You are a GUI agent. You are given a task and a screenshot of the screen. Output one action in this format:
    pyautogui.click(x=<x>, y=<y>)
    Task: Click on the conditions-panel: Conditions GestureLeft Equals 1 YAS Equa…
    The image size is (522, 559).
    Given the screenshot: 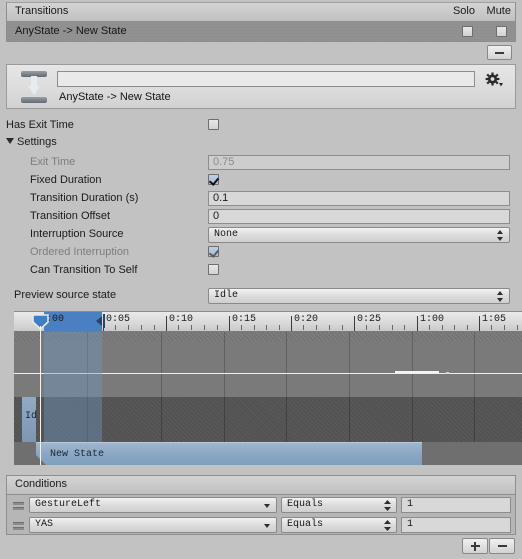 What is the action you would take?
    pyautogui.click(x=261, y=505)
    